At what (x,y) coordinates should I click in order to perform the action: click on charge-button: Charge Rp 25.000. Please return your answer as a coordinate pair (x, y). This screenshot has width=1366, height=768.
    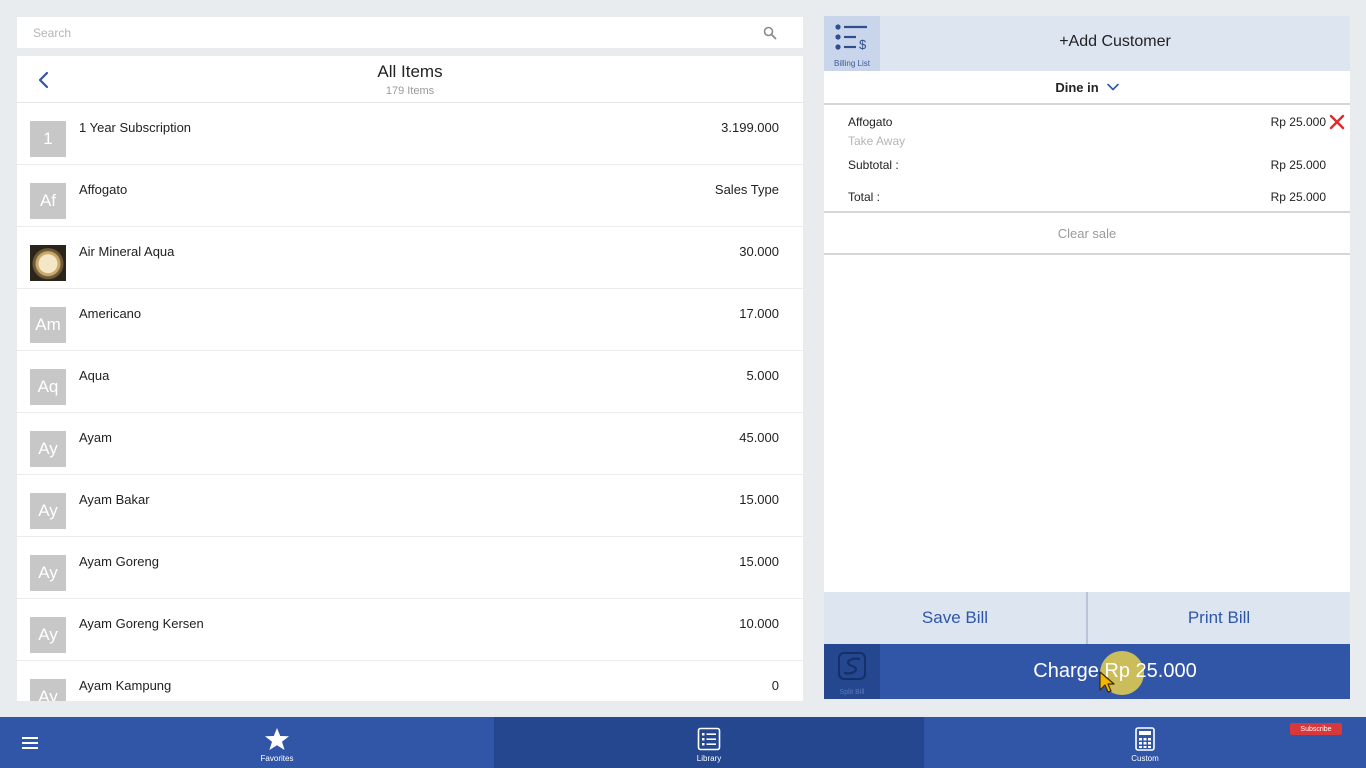
    Looking at the image, I should click on (1115, 671).